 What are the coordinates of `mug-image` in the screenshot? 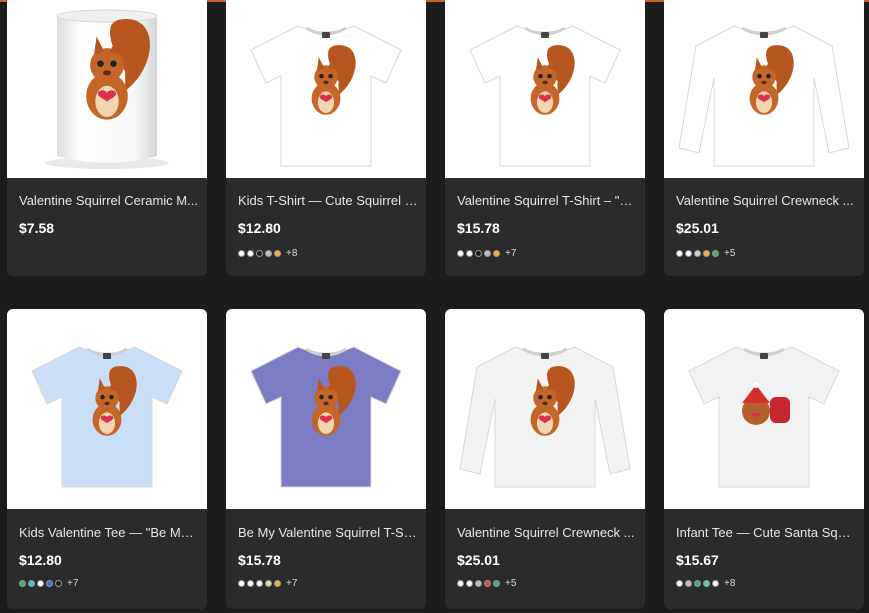 It's located at (107, 89).